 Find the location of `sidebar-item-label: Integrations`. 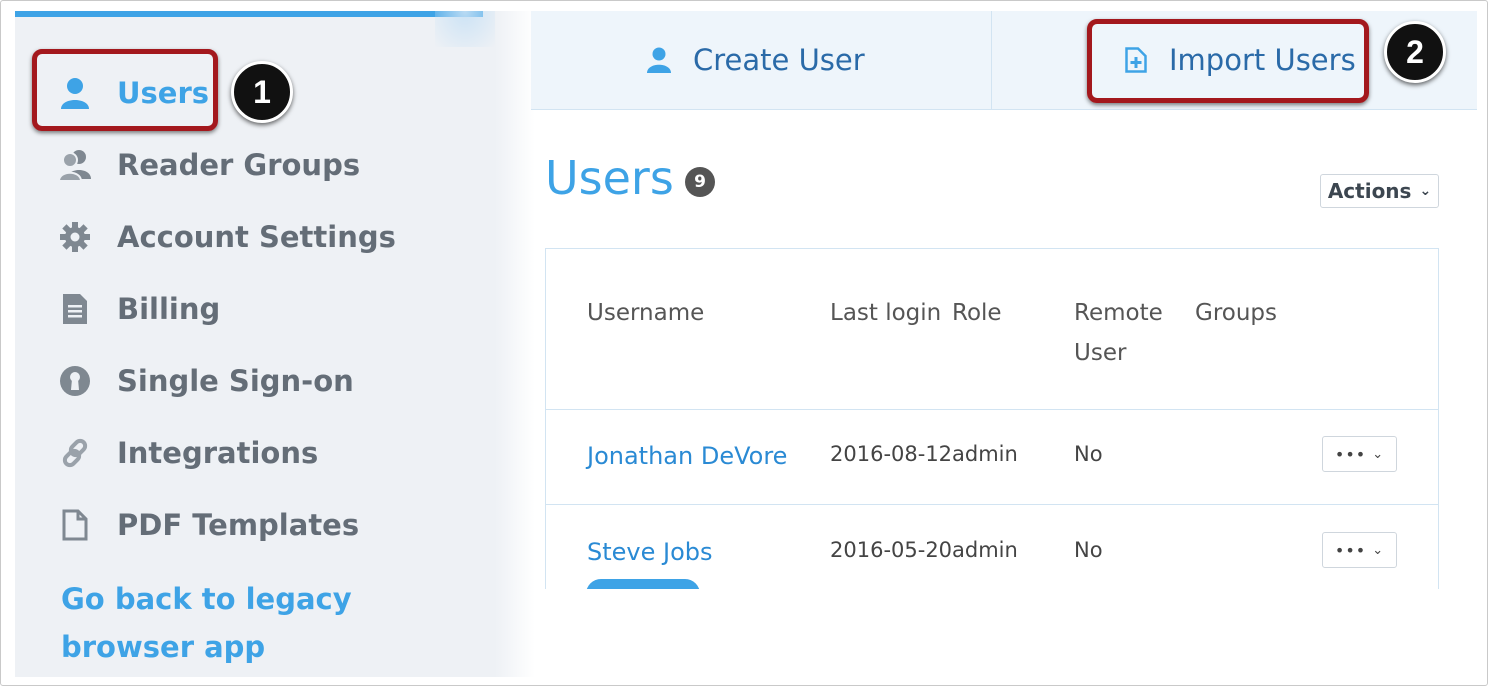

sidebar-item-label: Integrations is located at coordinates (218, 453).